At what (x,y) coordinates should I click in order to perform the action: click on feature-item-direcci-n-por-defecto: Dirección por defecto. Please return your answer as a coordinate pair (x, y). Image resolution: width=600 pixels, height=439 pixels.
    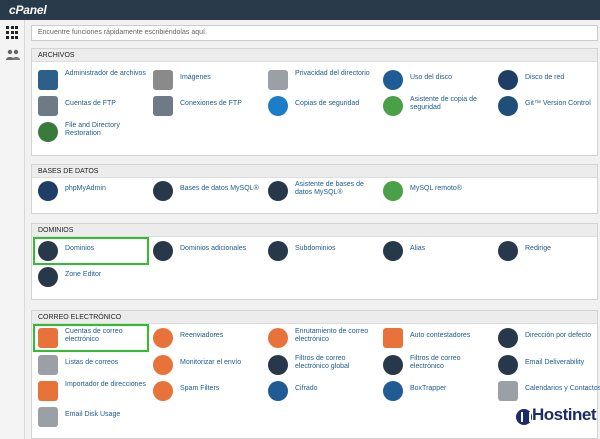
    Looking at the image, I should click on (547, 338).